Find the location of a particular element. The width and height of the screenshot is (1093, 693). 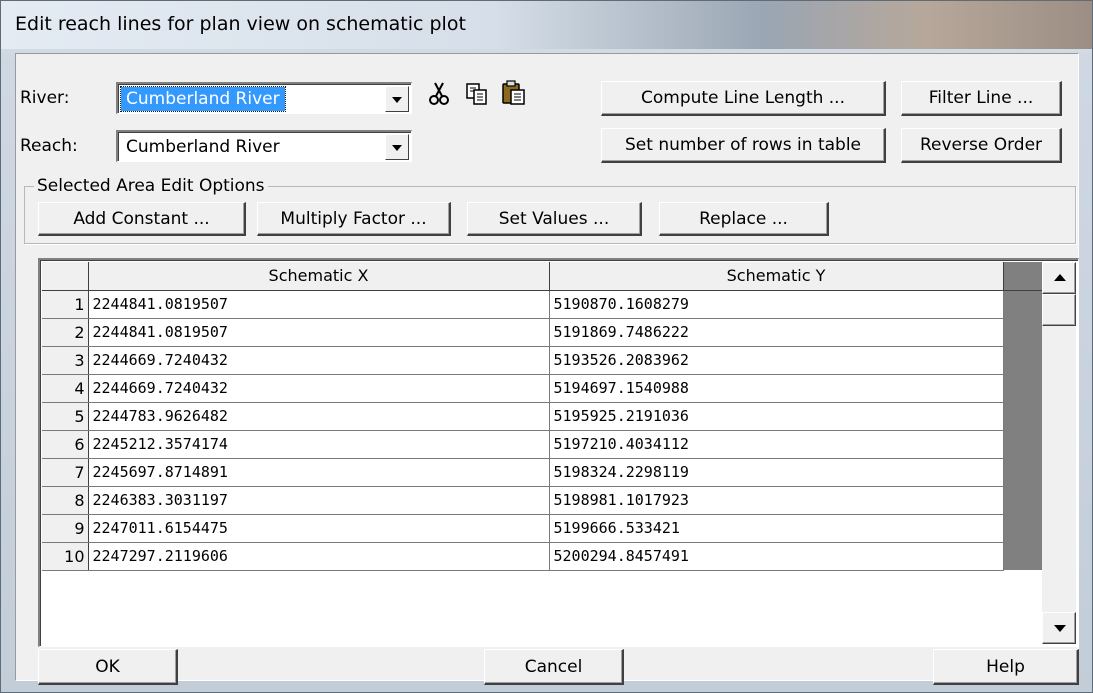

cancel-button: Cancel is located at coordinates (554, 667).